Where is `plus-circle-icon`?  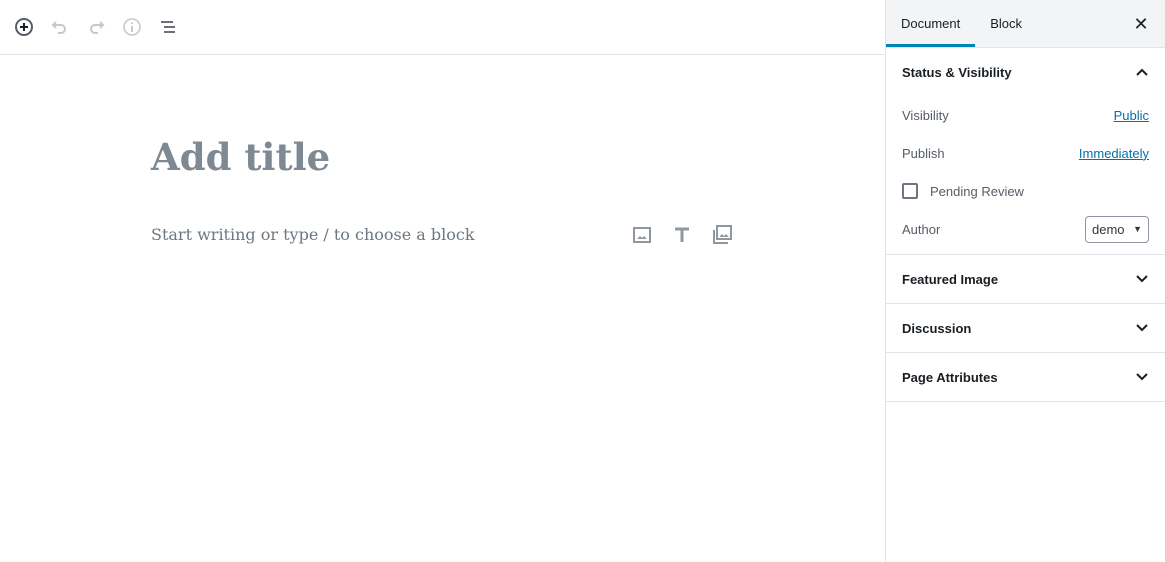 plus-circle-icon is located at coordinates (24, 27).